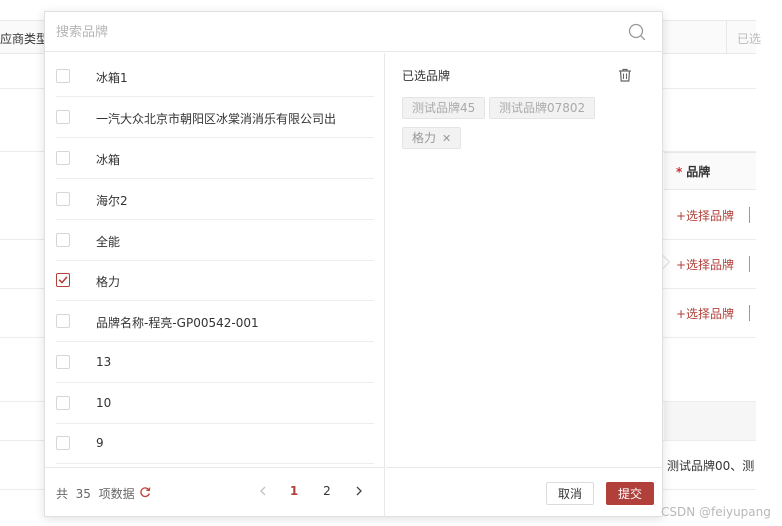  Describe the element at coordinates (104, 362) in the screenshot. I see `brand-label: 13` at that location.